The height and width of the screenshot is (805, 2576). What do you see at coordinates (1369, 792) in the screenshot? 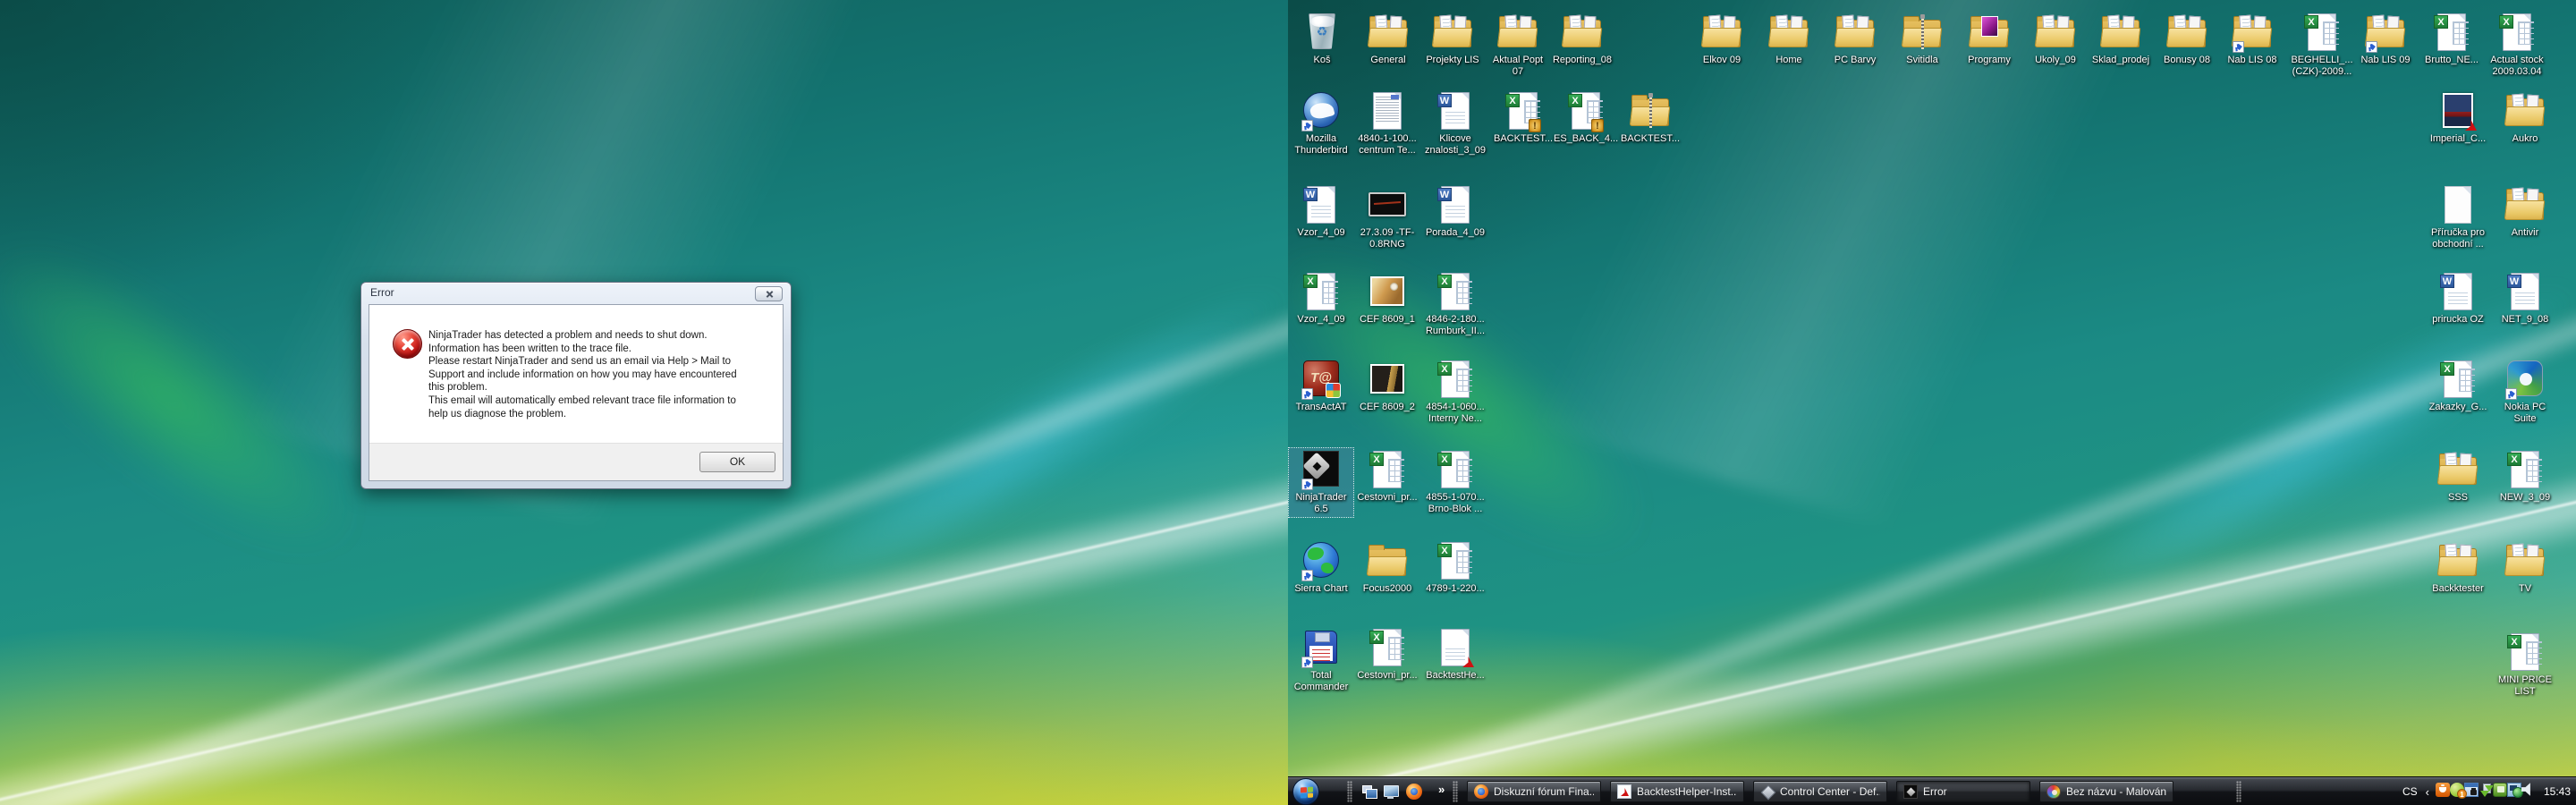
I see `remote-desktop-icon` at bounding box center [1369, 792].